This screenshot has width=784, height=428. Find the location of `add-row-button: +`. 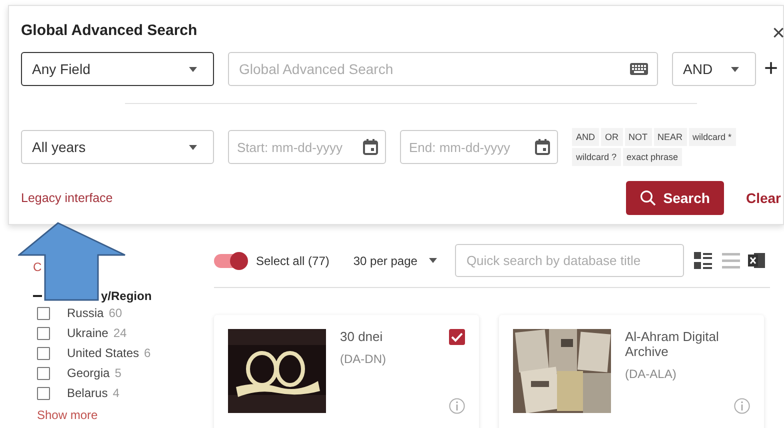

add-row-button: + is located at coordinates (771, 69).